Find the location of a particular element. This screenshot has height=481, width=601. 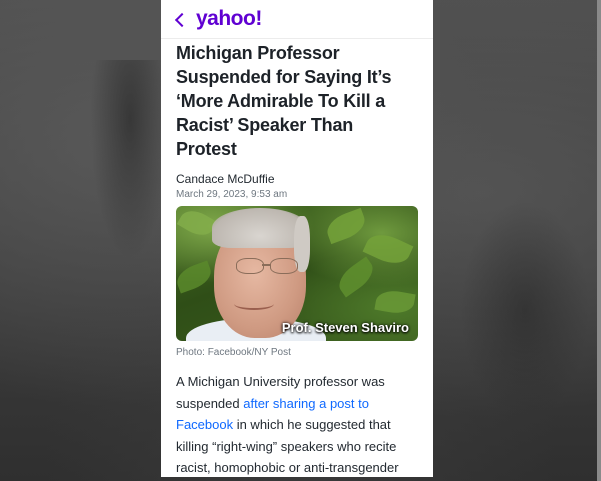

author-name: Candace McDuffie is located at coordinates (297, 179).